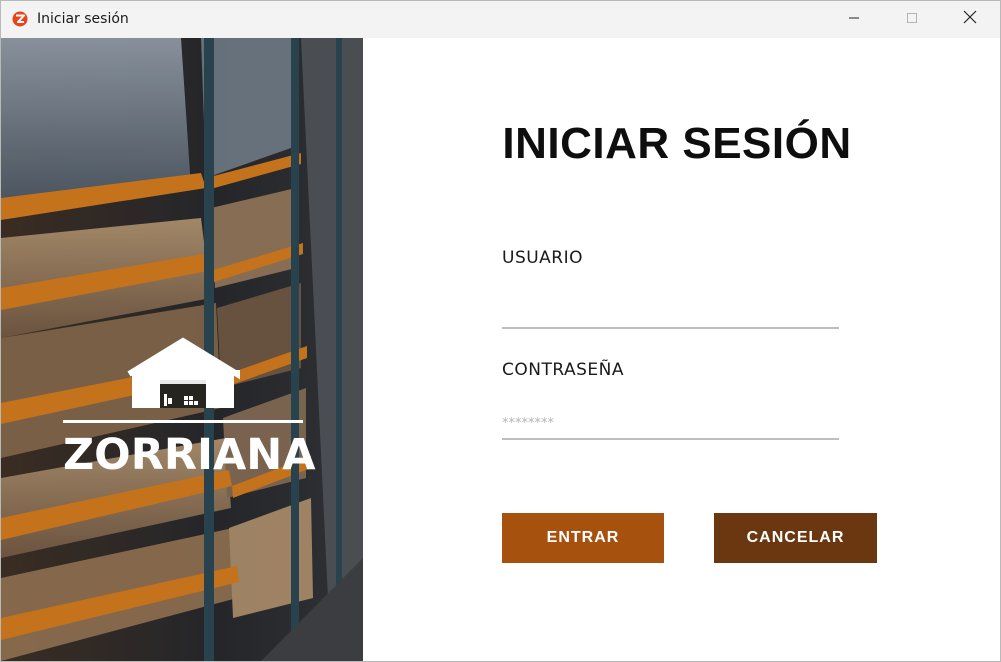  I want to click on password-label: CONTRASEÑA, so click(563, 370).